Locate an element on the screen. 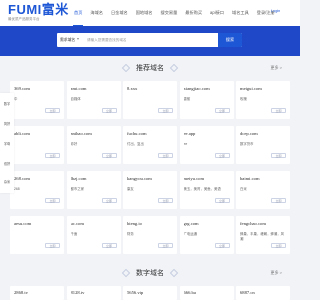 The image size is (320, 300). domain-card: abli.com 立即 is located at coordinates (37, 145).